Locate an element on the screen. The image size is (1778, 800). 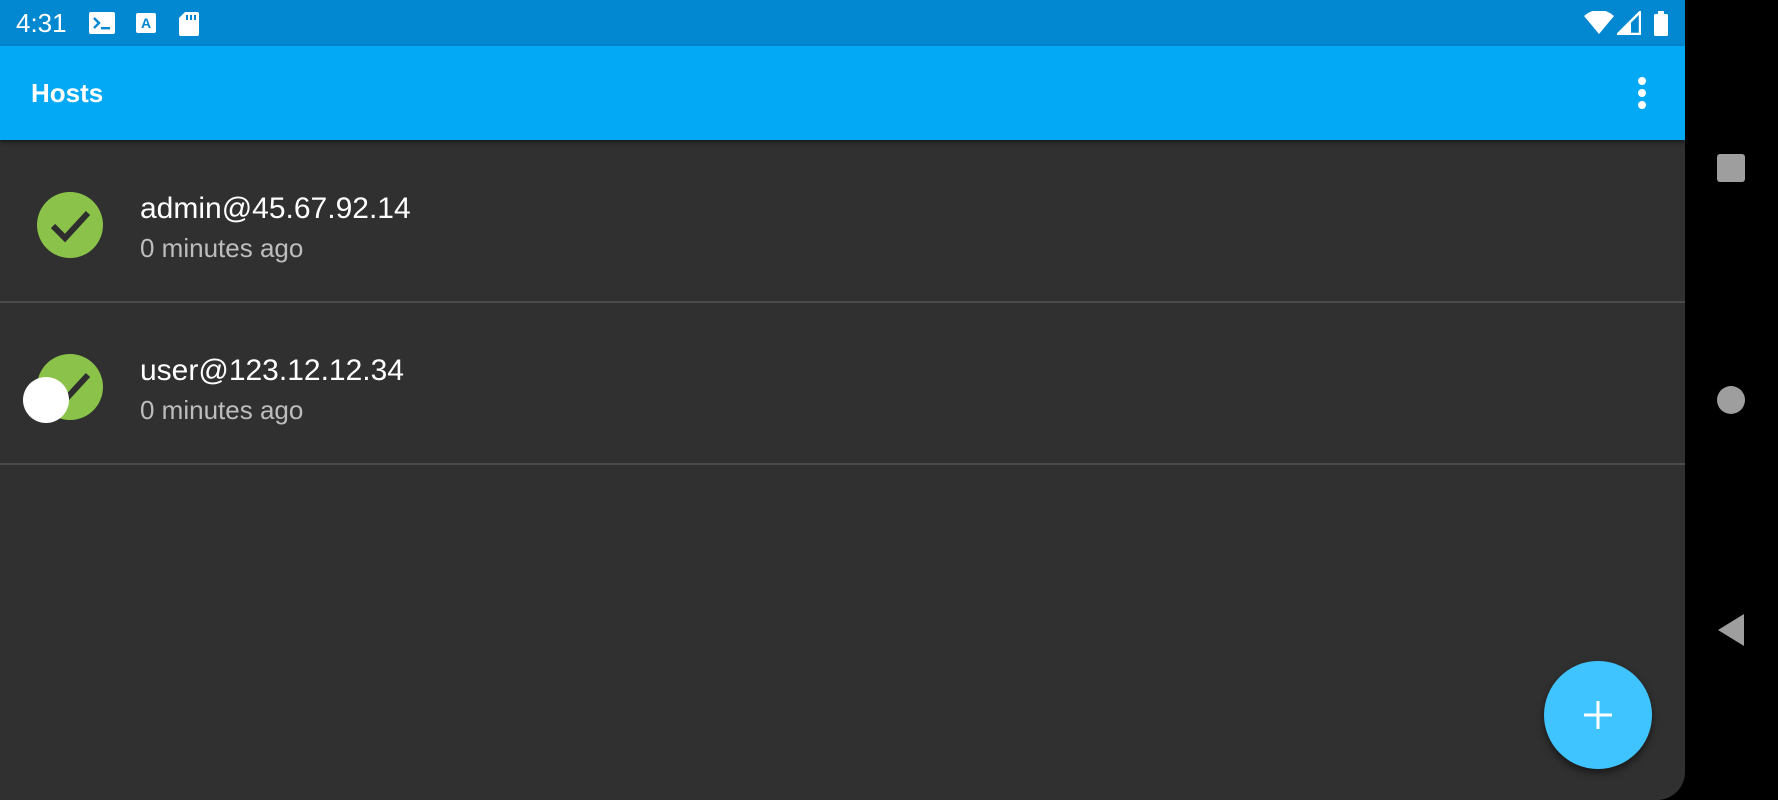
navigation-bar is located at coordinates (1731, 400).